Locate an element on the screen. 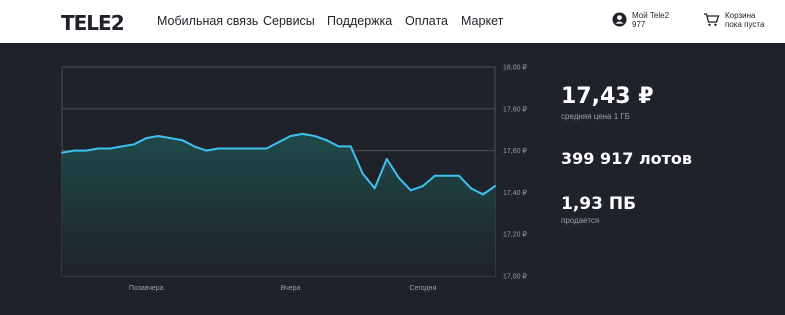  avg-price: 17,43 ₽ is located at coordinates (607, 96).